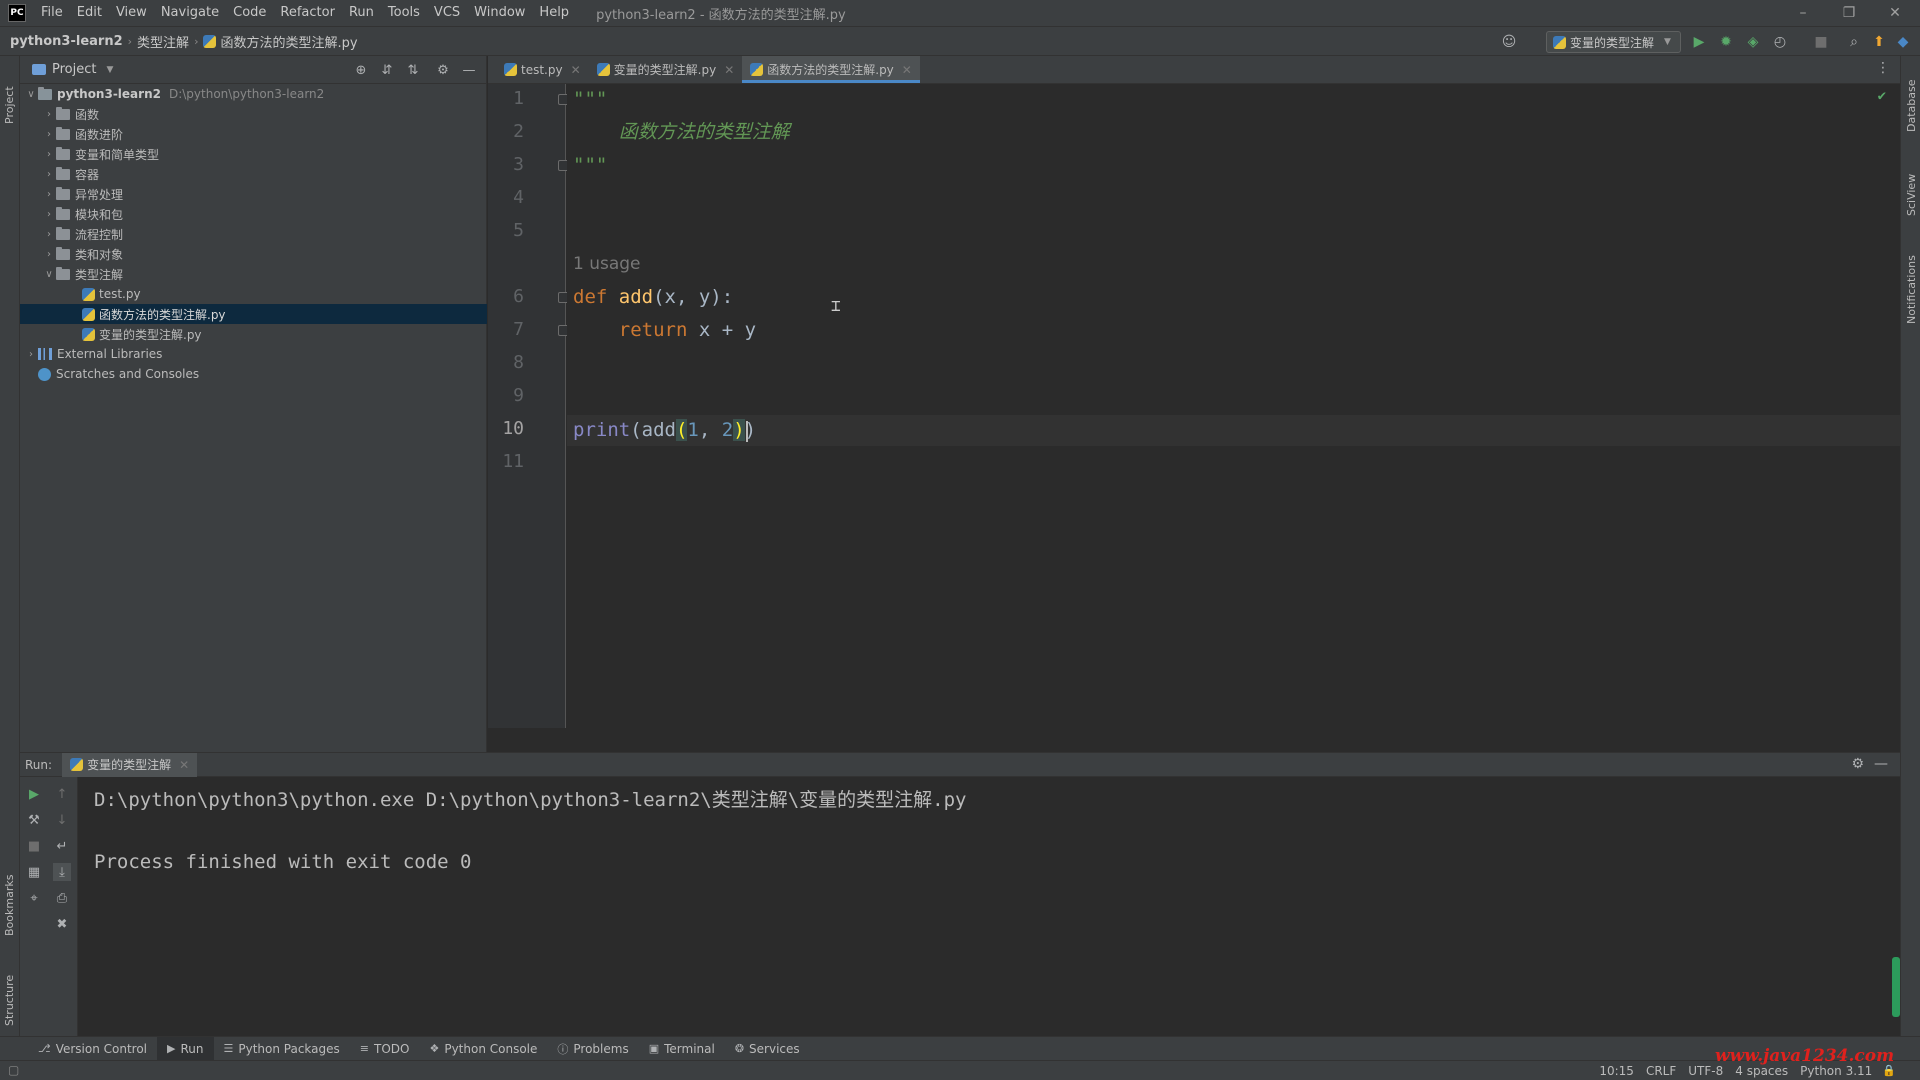  What do you see at coordinates (307, 13) in the screenshot?
I see `menu-refactor: Refactor` at bounding box center [307, 13].